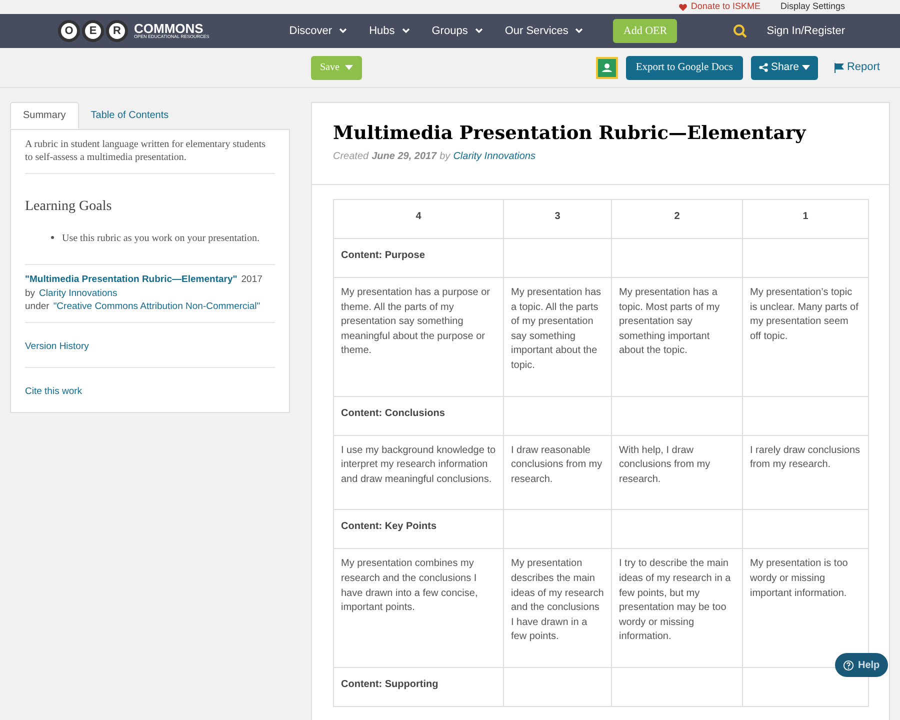 The height and width of the screenshot is (720, 900). Describe the element at coordinates (69, 31) in the screenshot. I see `logo-ring: O` at that location.